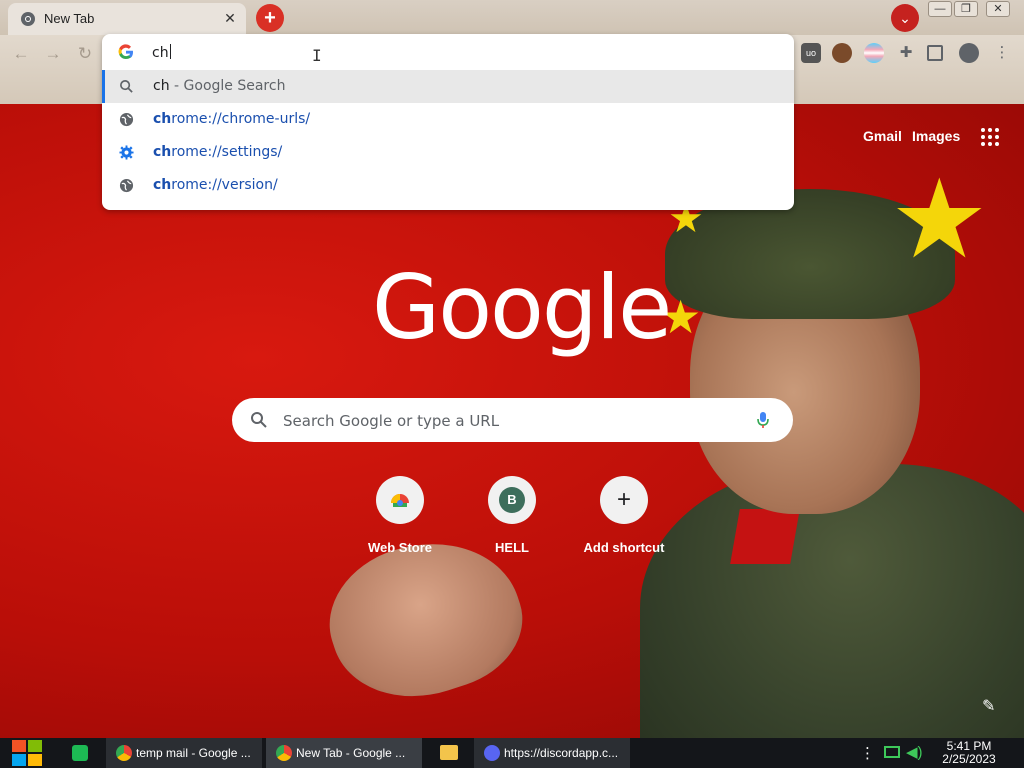 The width and height of the screenshot is (1024, 768). Describe the element at coordinates (811, 53) in the screenshot. I see `ublock-icon: uo` at that location.